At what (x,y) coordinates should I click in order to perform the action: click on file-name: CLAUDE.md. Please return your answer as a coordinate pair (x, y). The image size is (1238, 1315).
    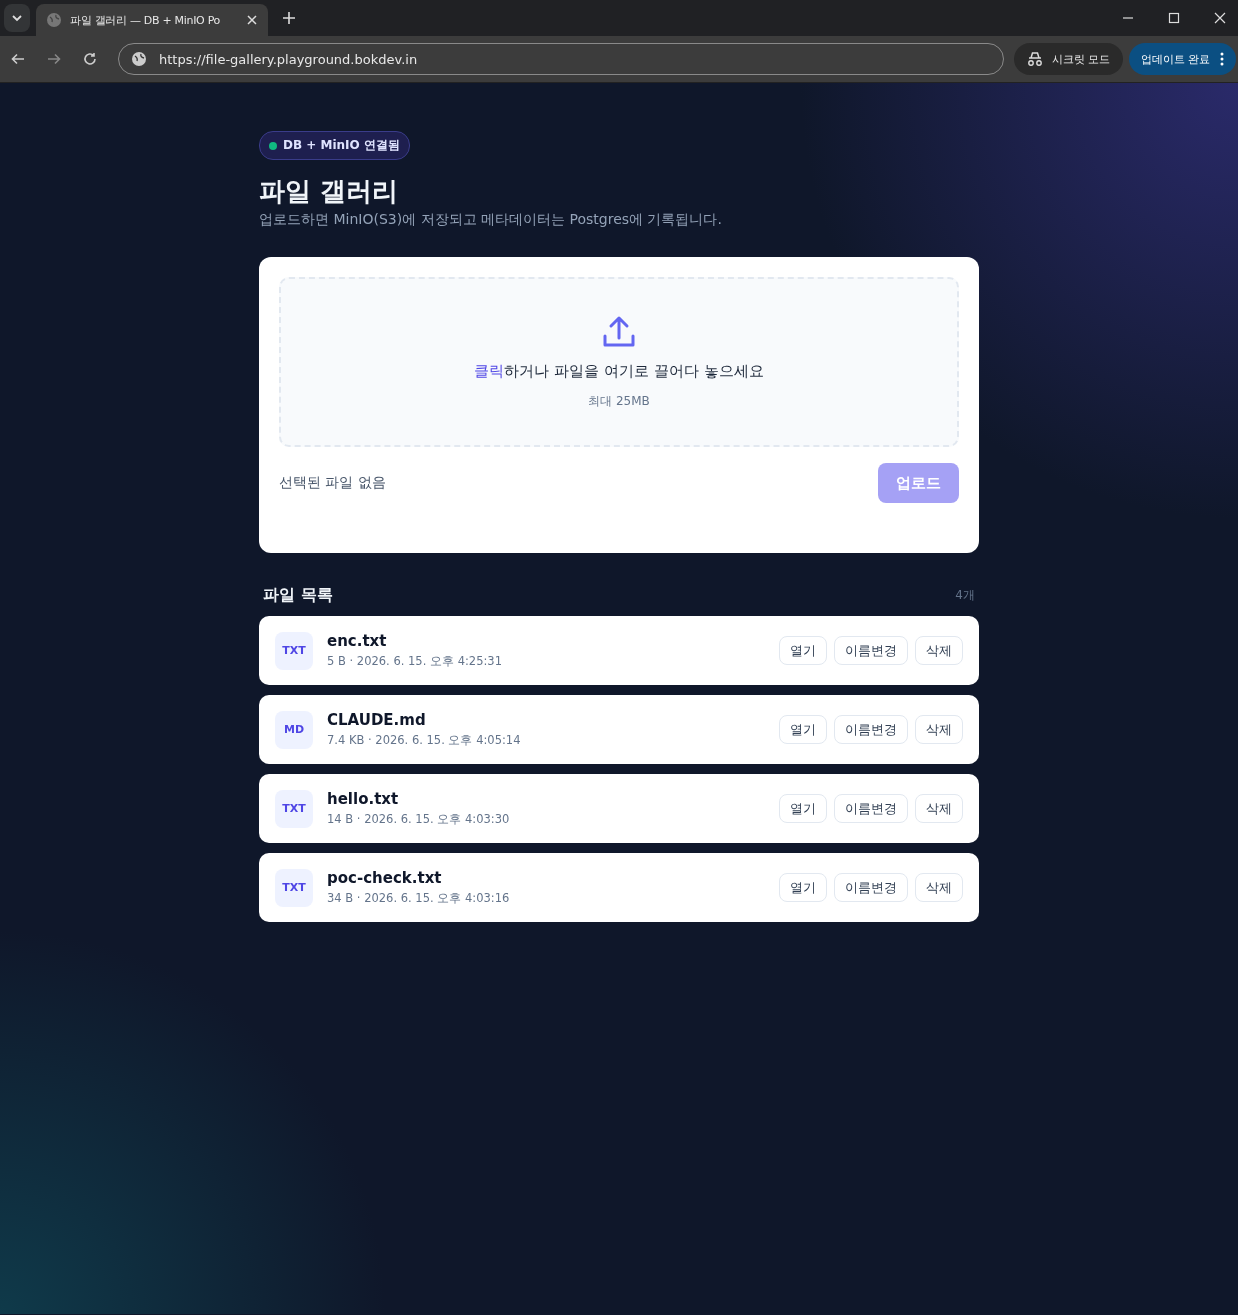
    Looking at the image, I should click on (377, 720).